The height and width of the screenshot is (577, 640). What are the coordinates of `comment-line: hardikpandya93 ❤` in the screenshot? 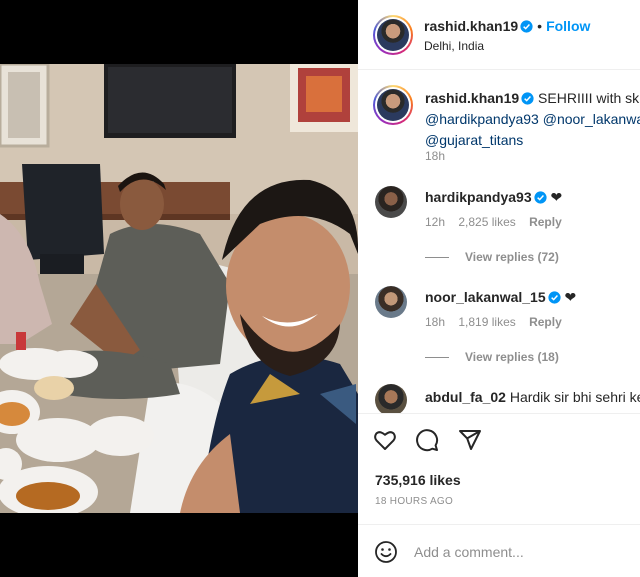 It's located at (493, 197).